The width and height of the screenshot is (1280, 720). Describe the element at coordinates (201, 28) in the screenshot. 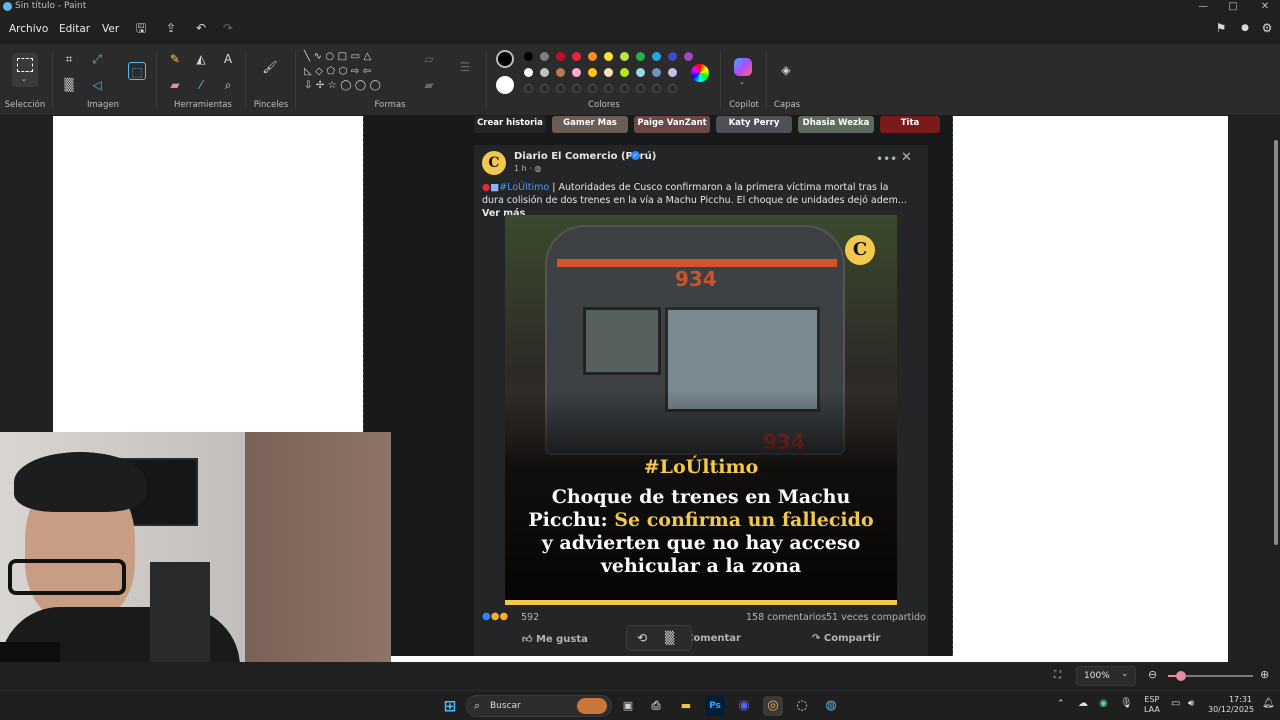

I see `undo-icon: ↶` at that location.